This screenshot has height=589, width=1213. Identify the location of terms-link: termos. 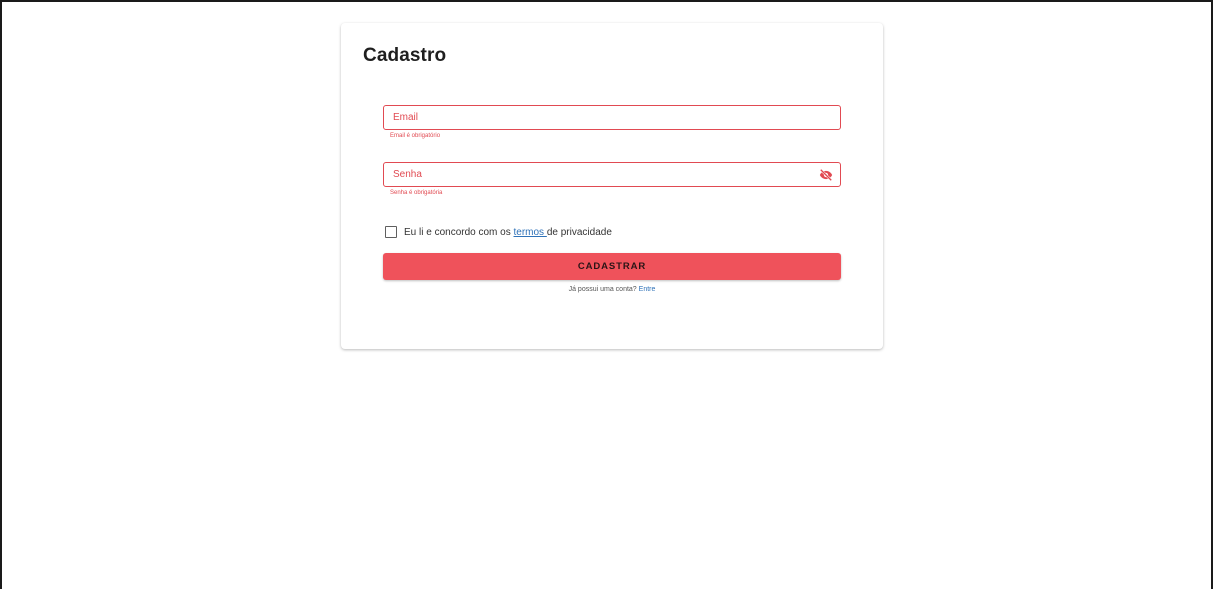
(530, 232).